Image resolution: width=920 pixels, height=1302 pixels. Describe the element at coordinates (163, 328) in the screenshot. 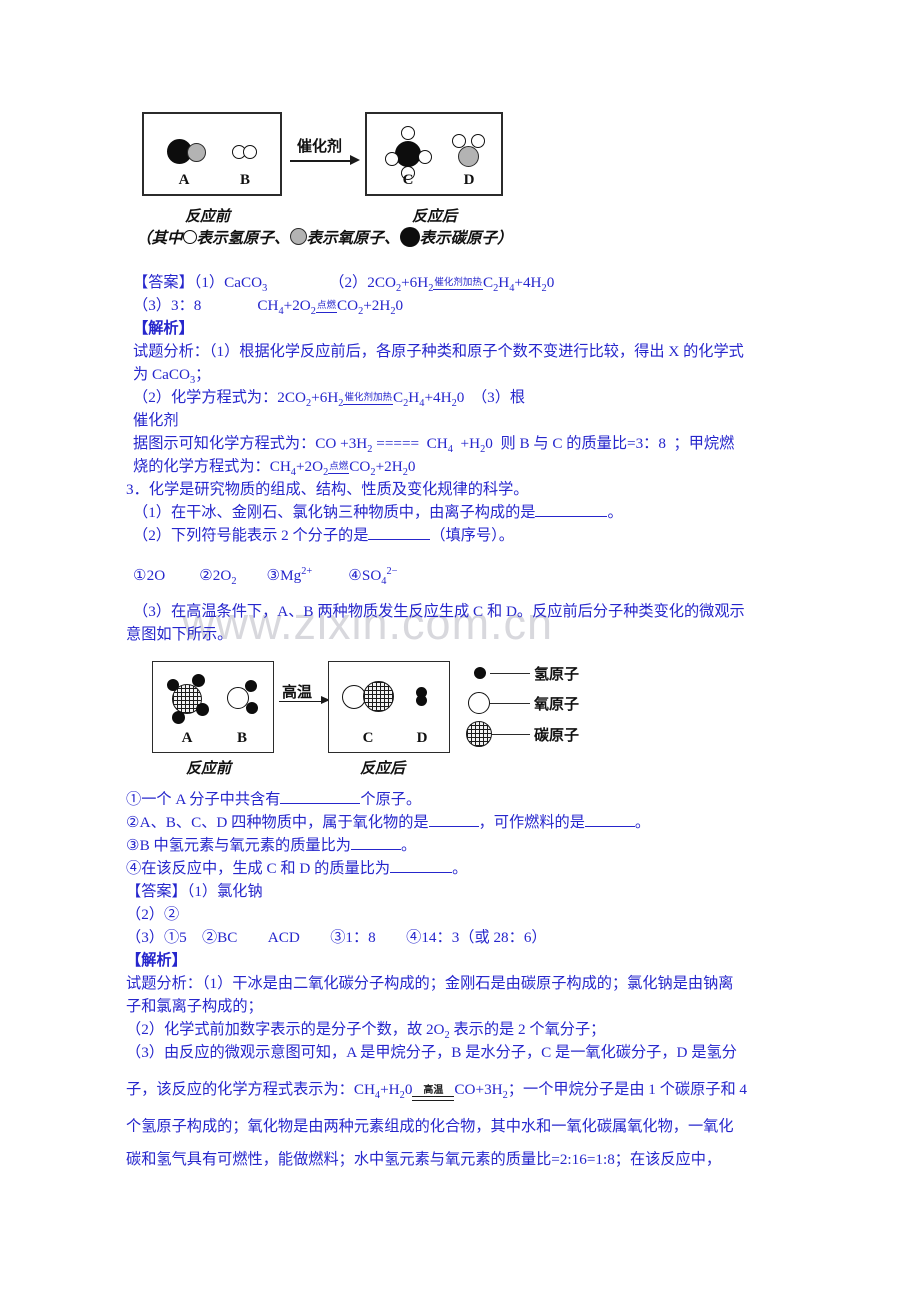

I see `explain-tag-1: 【解析】` at that location.